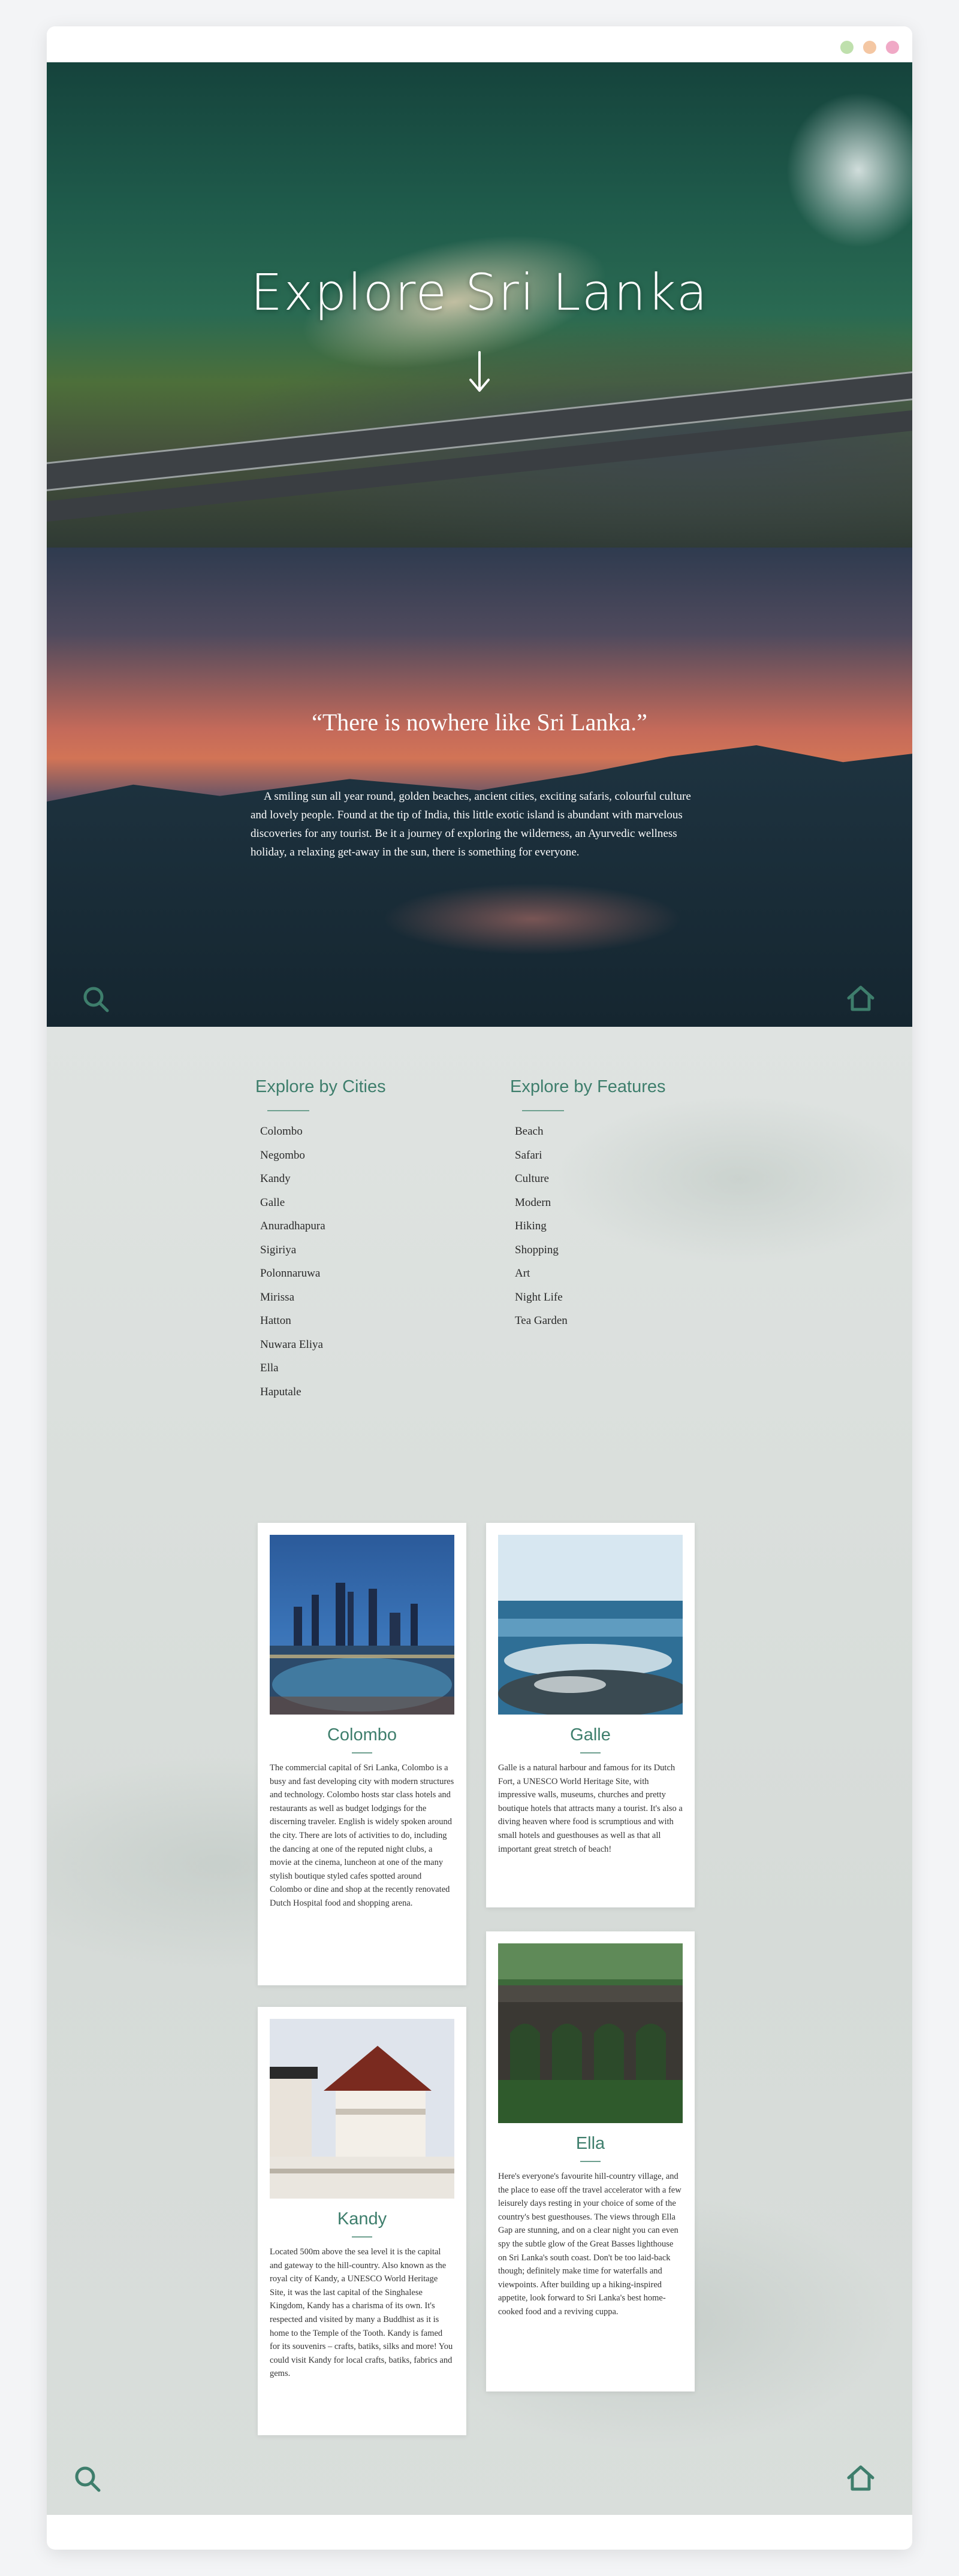  What do you see at coordinates (371, 1274) in the screenshot?
I see `city-link: Polonnaruwa` at bounding box center [371, 1274].